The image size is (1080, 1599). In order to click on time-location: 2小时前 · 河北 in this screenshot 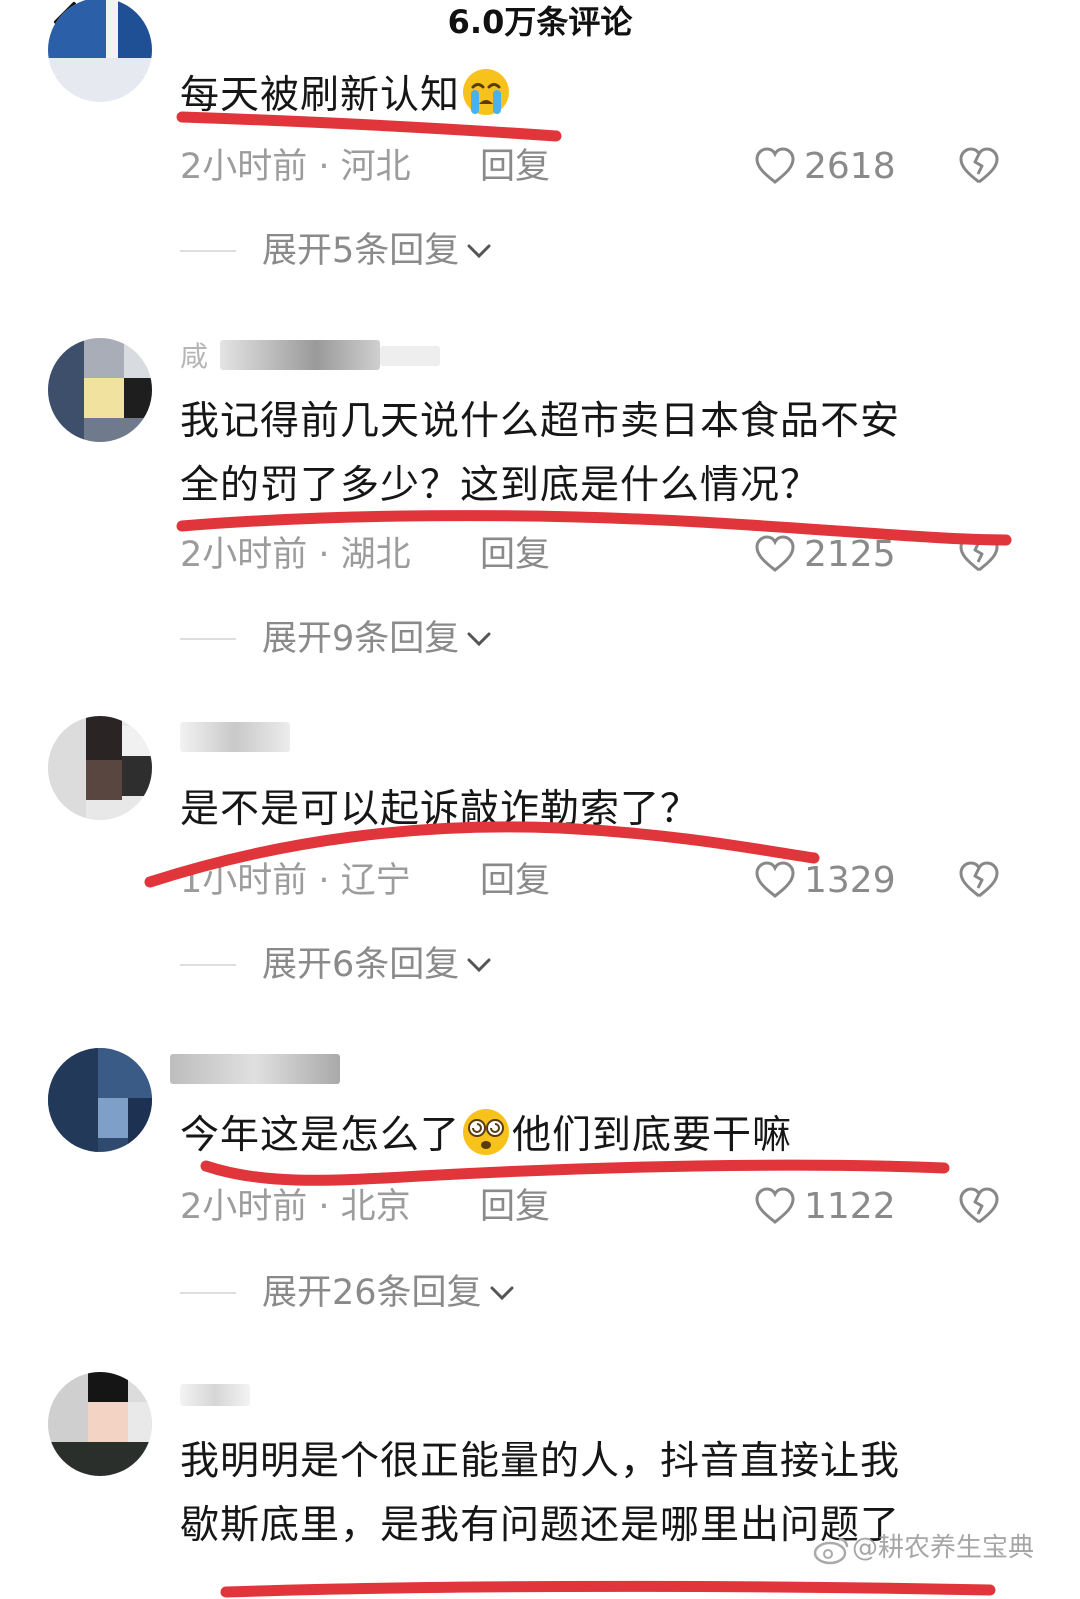, I will do `click(295, 167)`.